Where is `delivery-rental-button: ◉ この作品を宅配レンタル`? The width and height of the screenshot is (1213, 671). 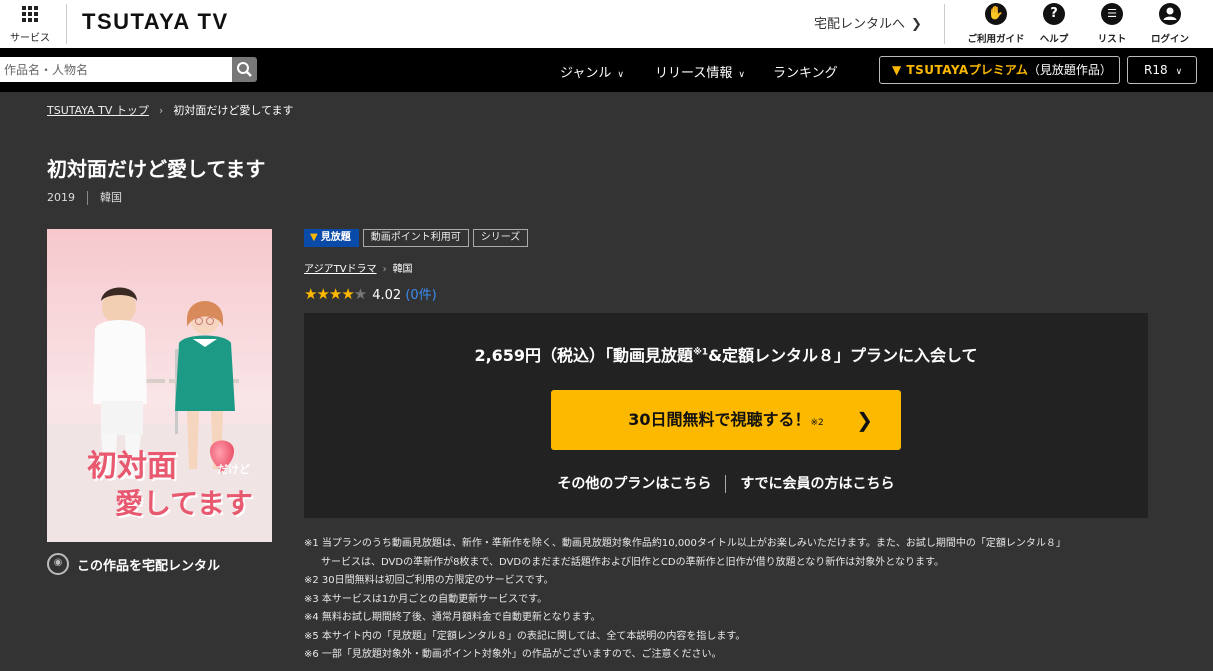 delivery-rental-button: ◉ この作品を宅配レンタル is located at coordinates (133, 564).